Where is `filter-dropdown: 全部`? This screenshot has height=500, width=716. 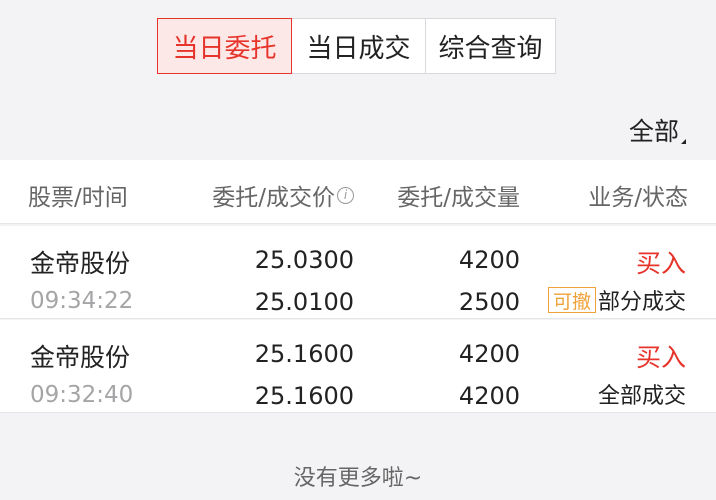 filter-dropdown: 全部 is located at coordinates (657, 130).